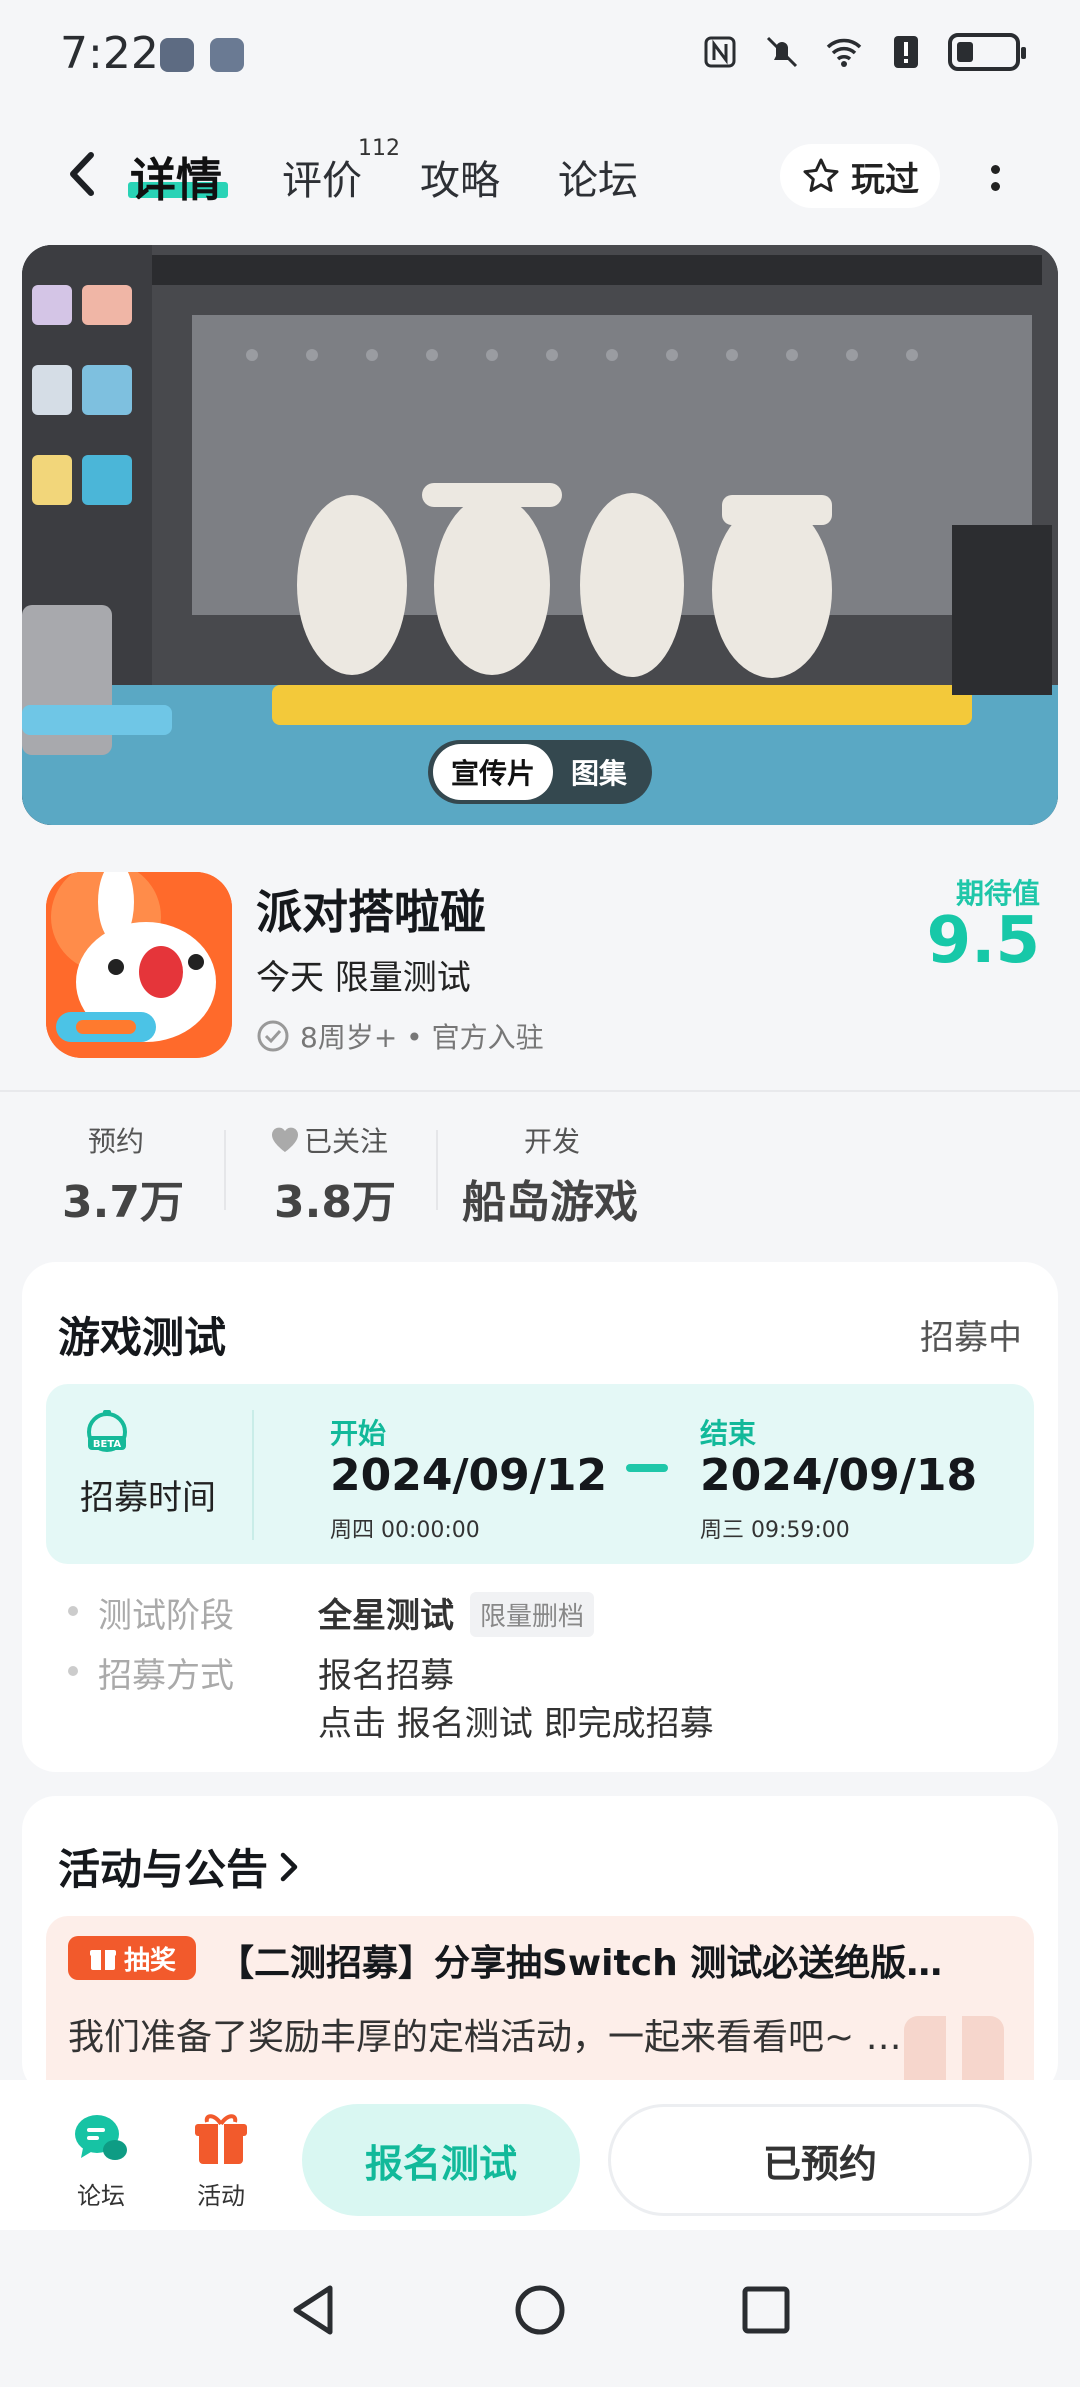  I want to click on game-meta: 8周岁+ • 官方入驻, so click(400, 1036).